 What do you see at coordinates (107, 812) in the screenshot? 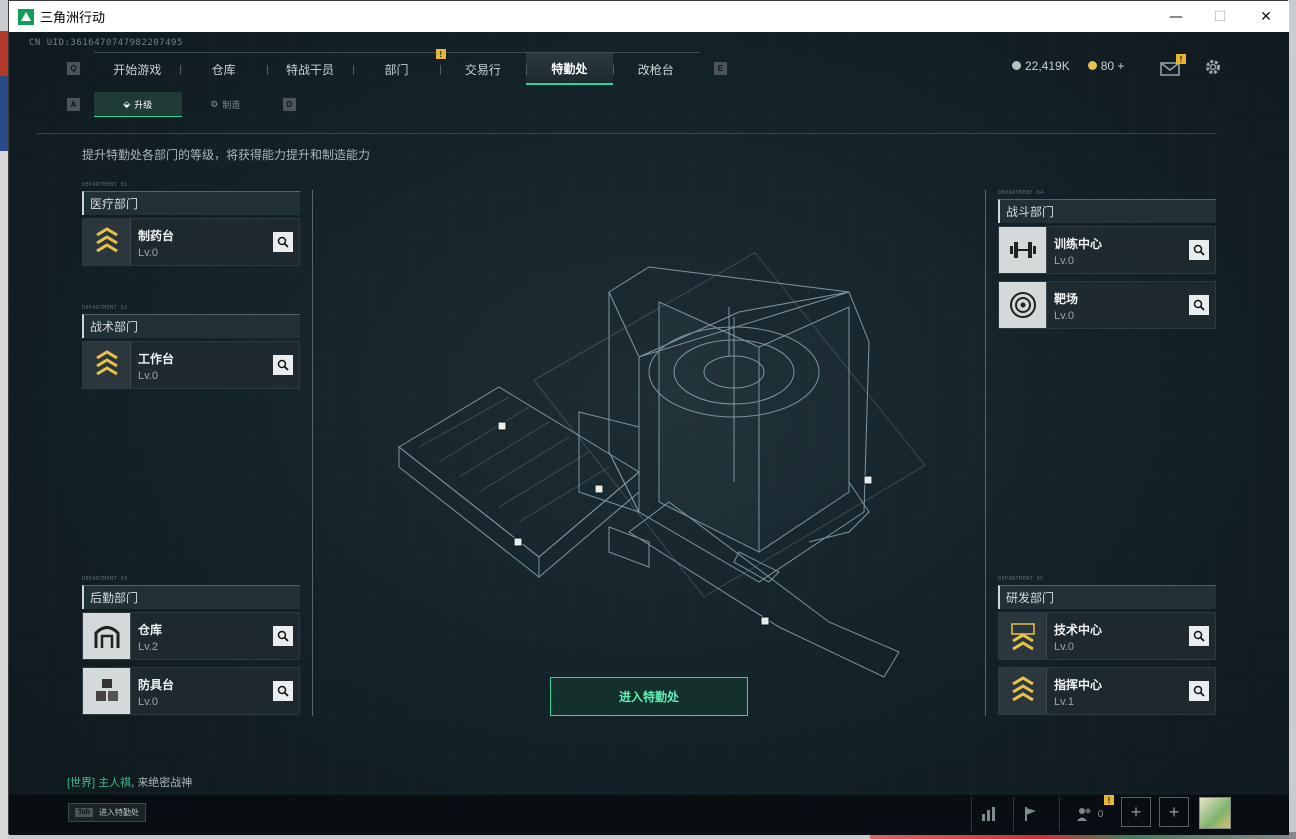
I see `tab-shortcut-hint: Tab 进入特勤处` at bounding box center [107, 812].